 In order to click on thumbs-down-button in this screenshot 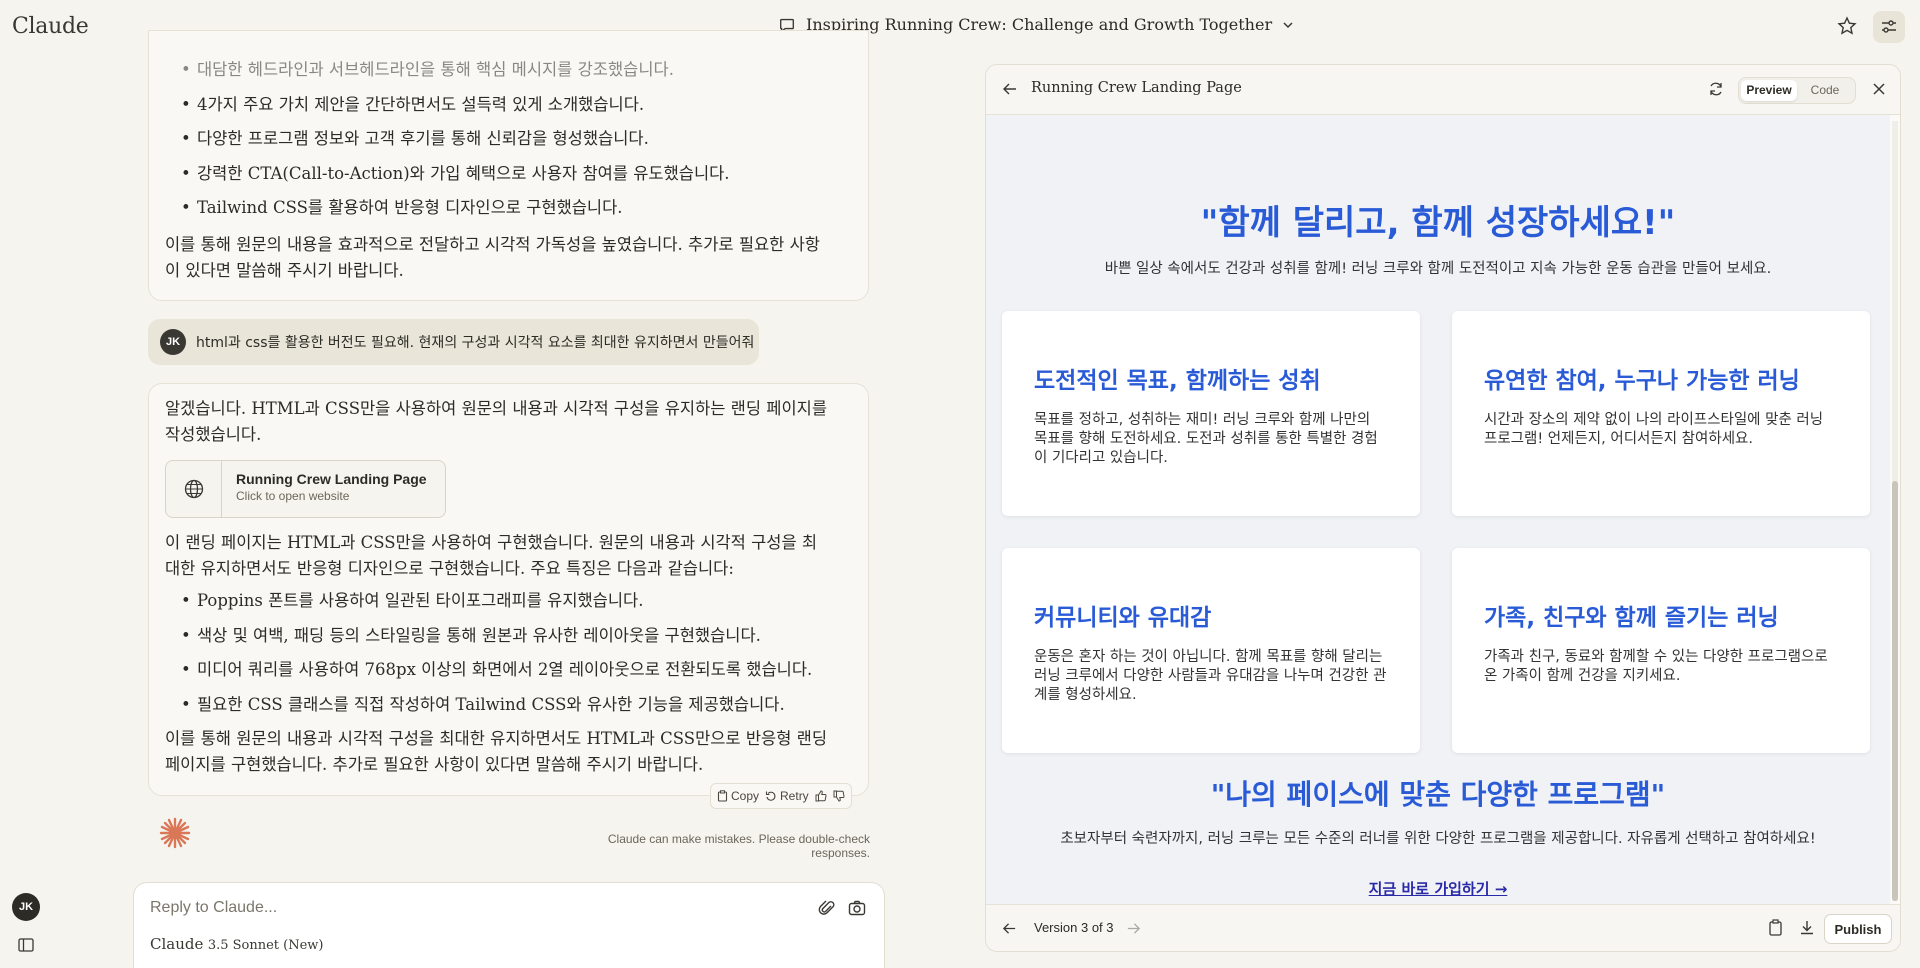, I will do `click(839, 796)`.